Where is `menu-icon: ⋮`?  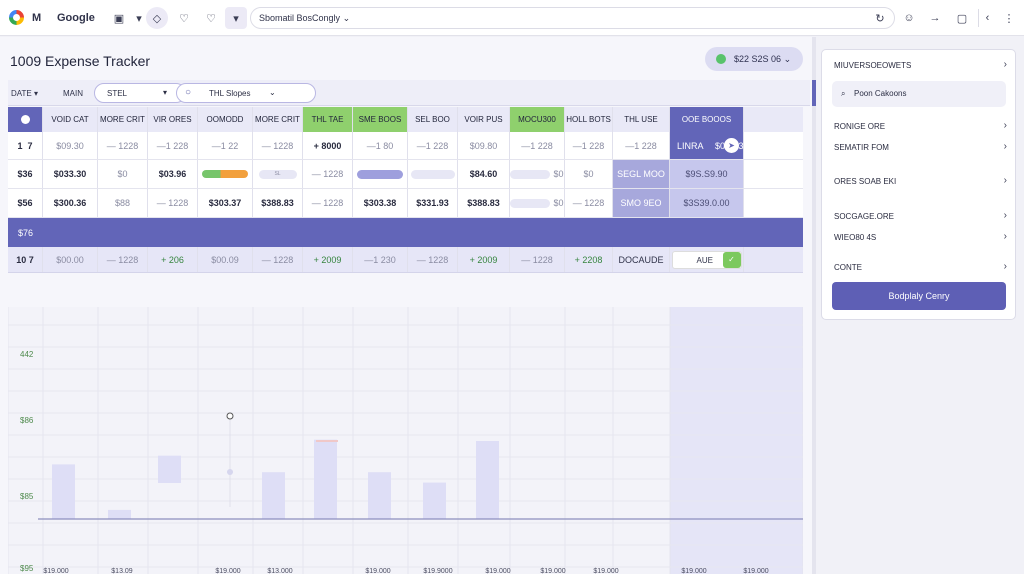 menu-icon: ⋮ is located at coordinates (1009, 18).